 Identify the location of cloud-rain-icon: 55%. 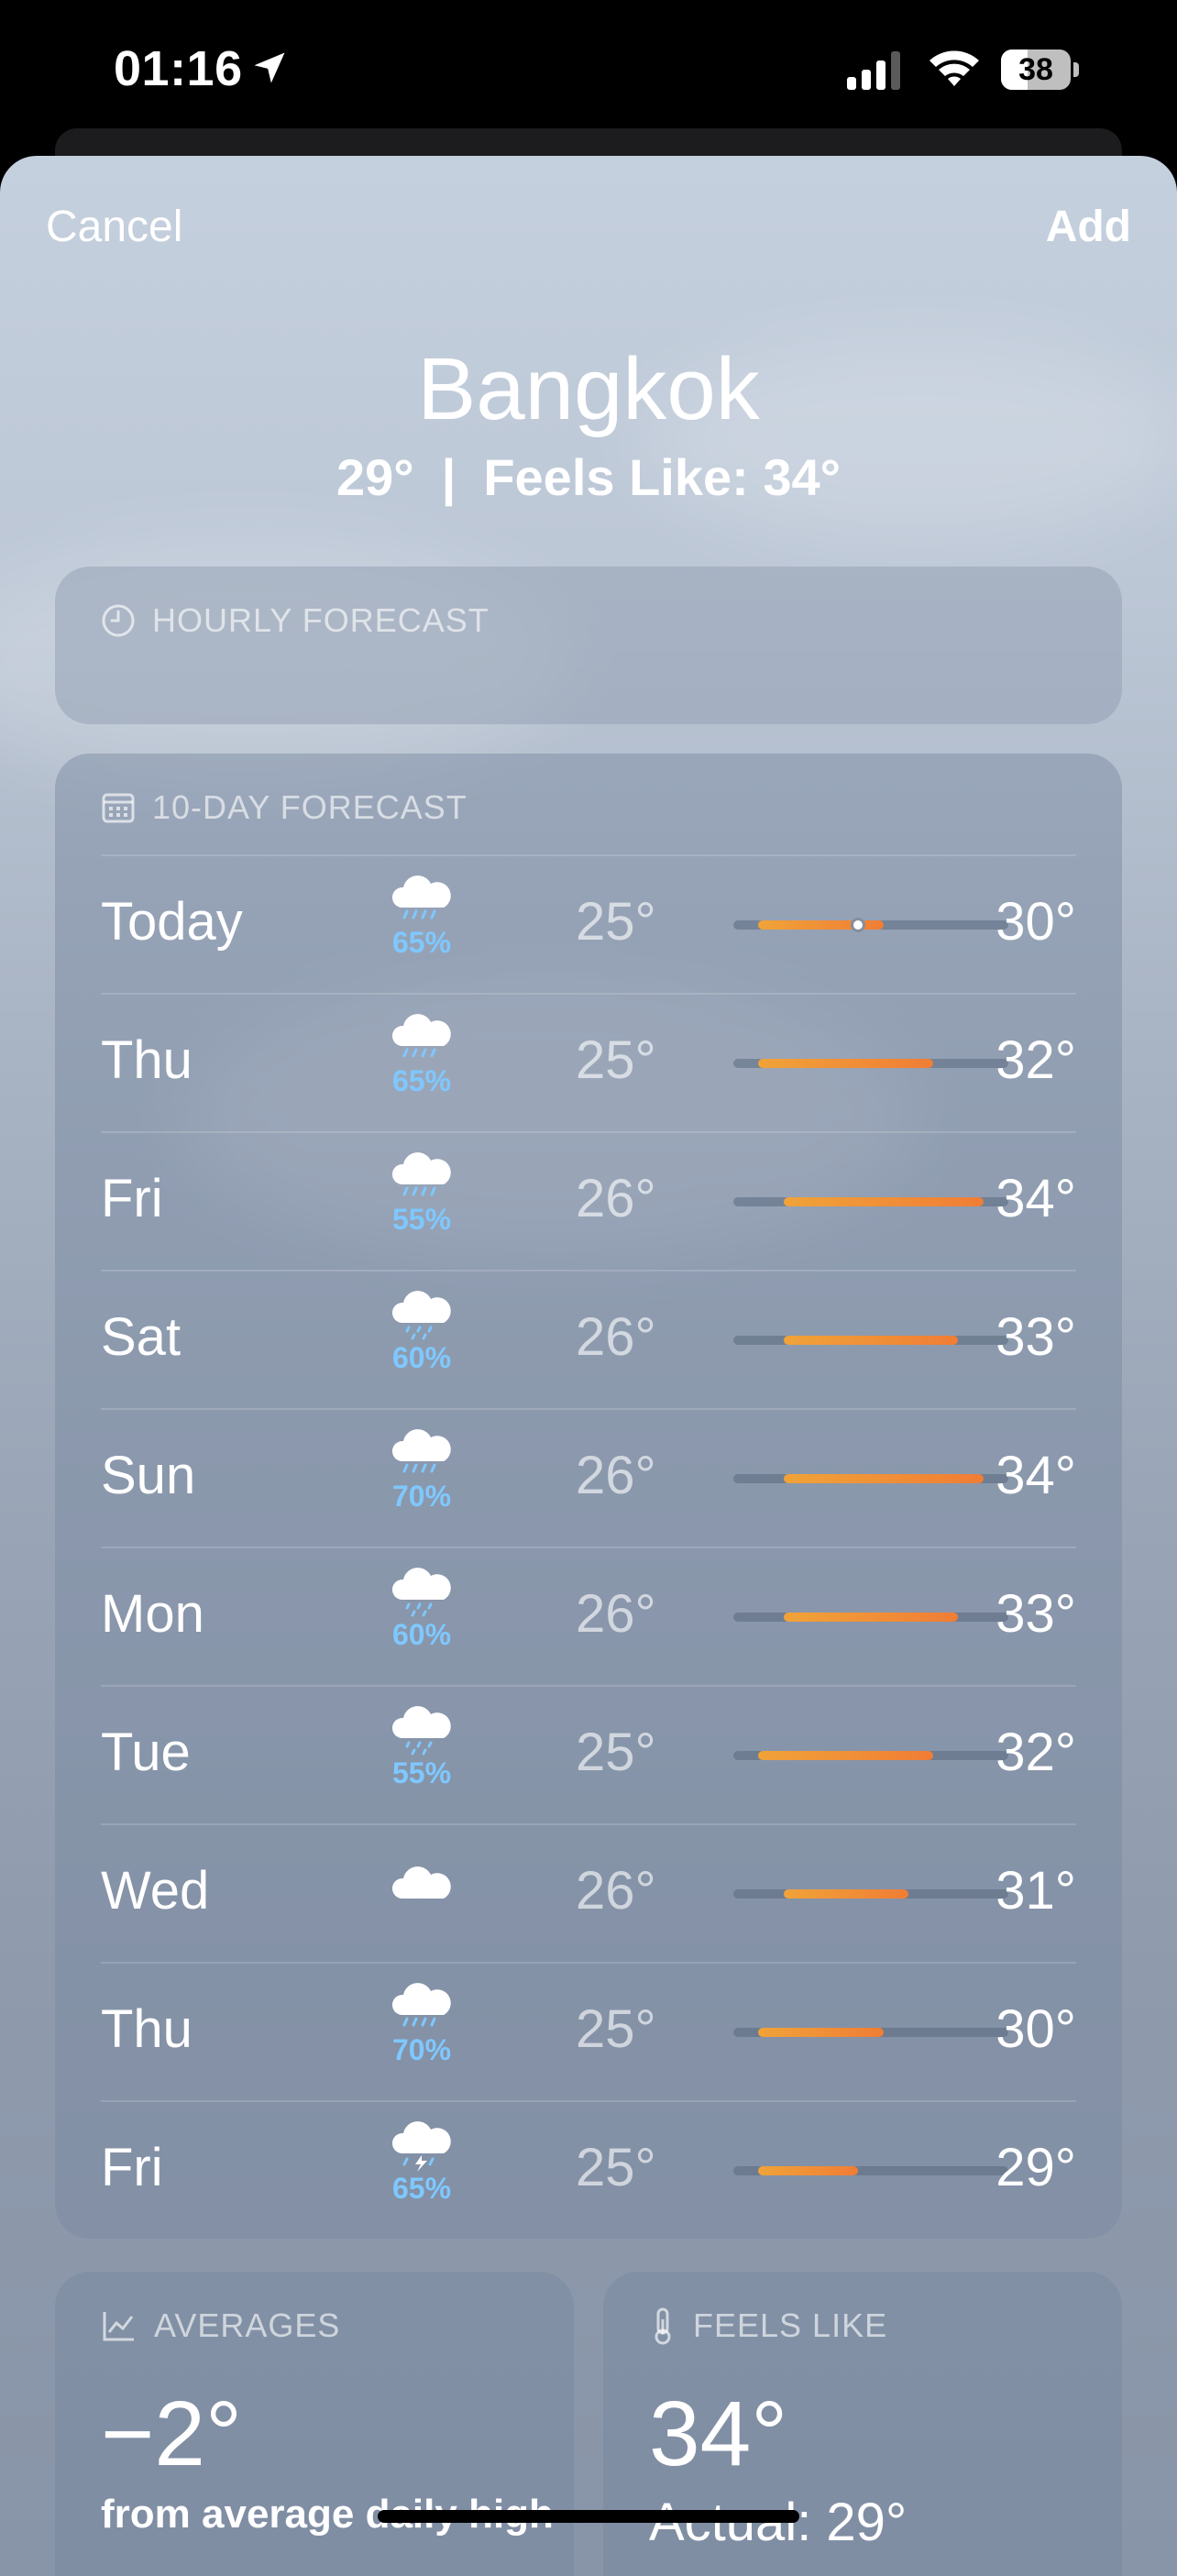
(422, 1203).